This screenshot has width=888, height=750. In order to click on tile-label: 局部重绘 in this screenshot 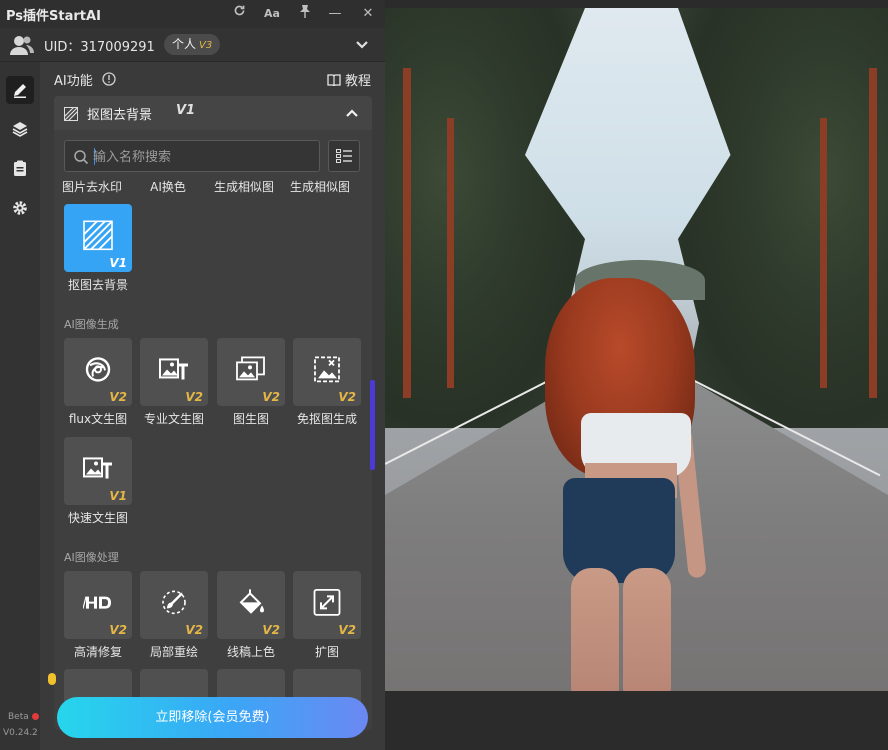, I will do `click(174, 651)`.